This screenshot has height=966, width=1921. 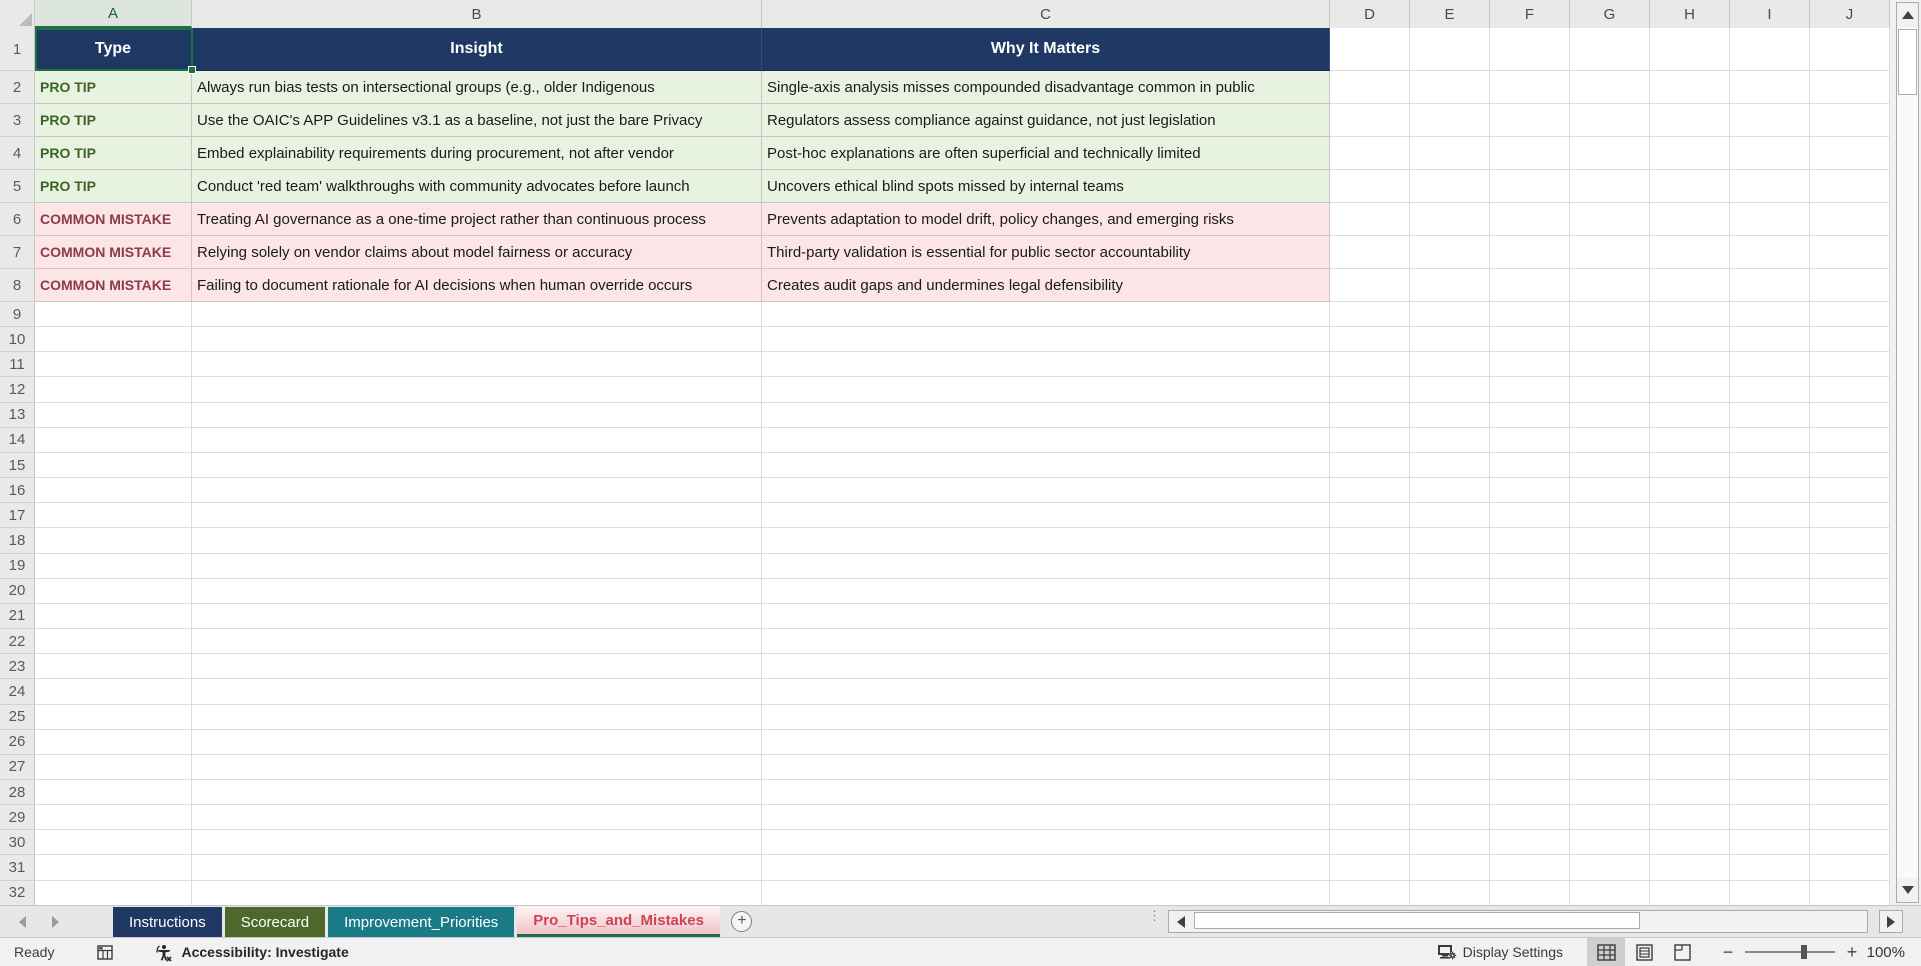 I want to click on cell-e28, so click(x=1450, y=792).